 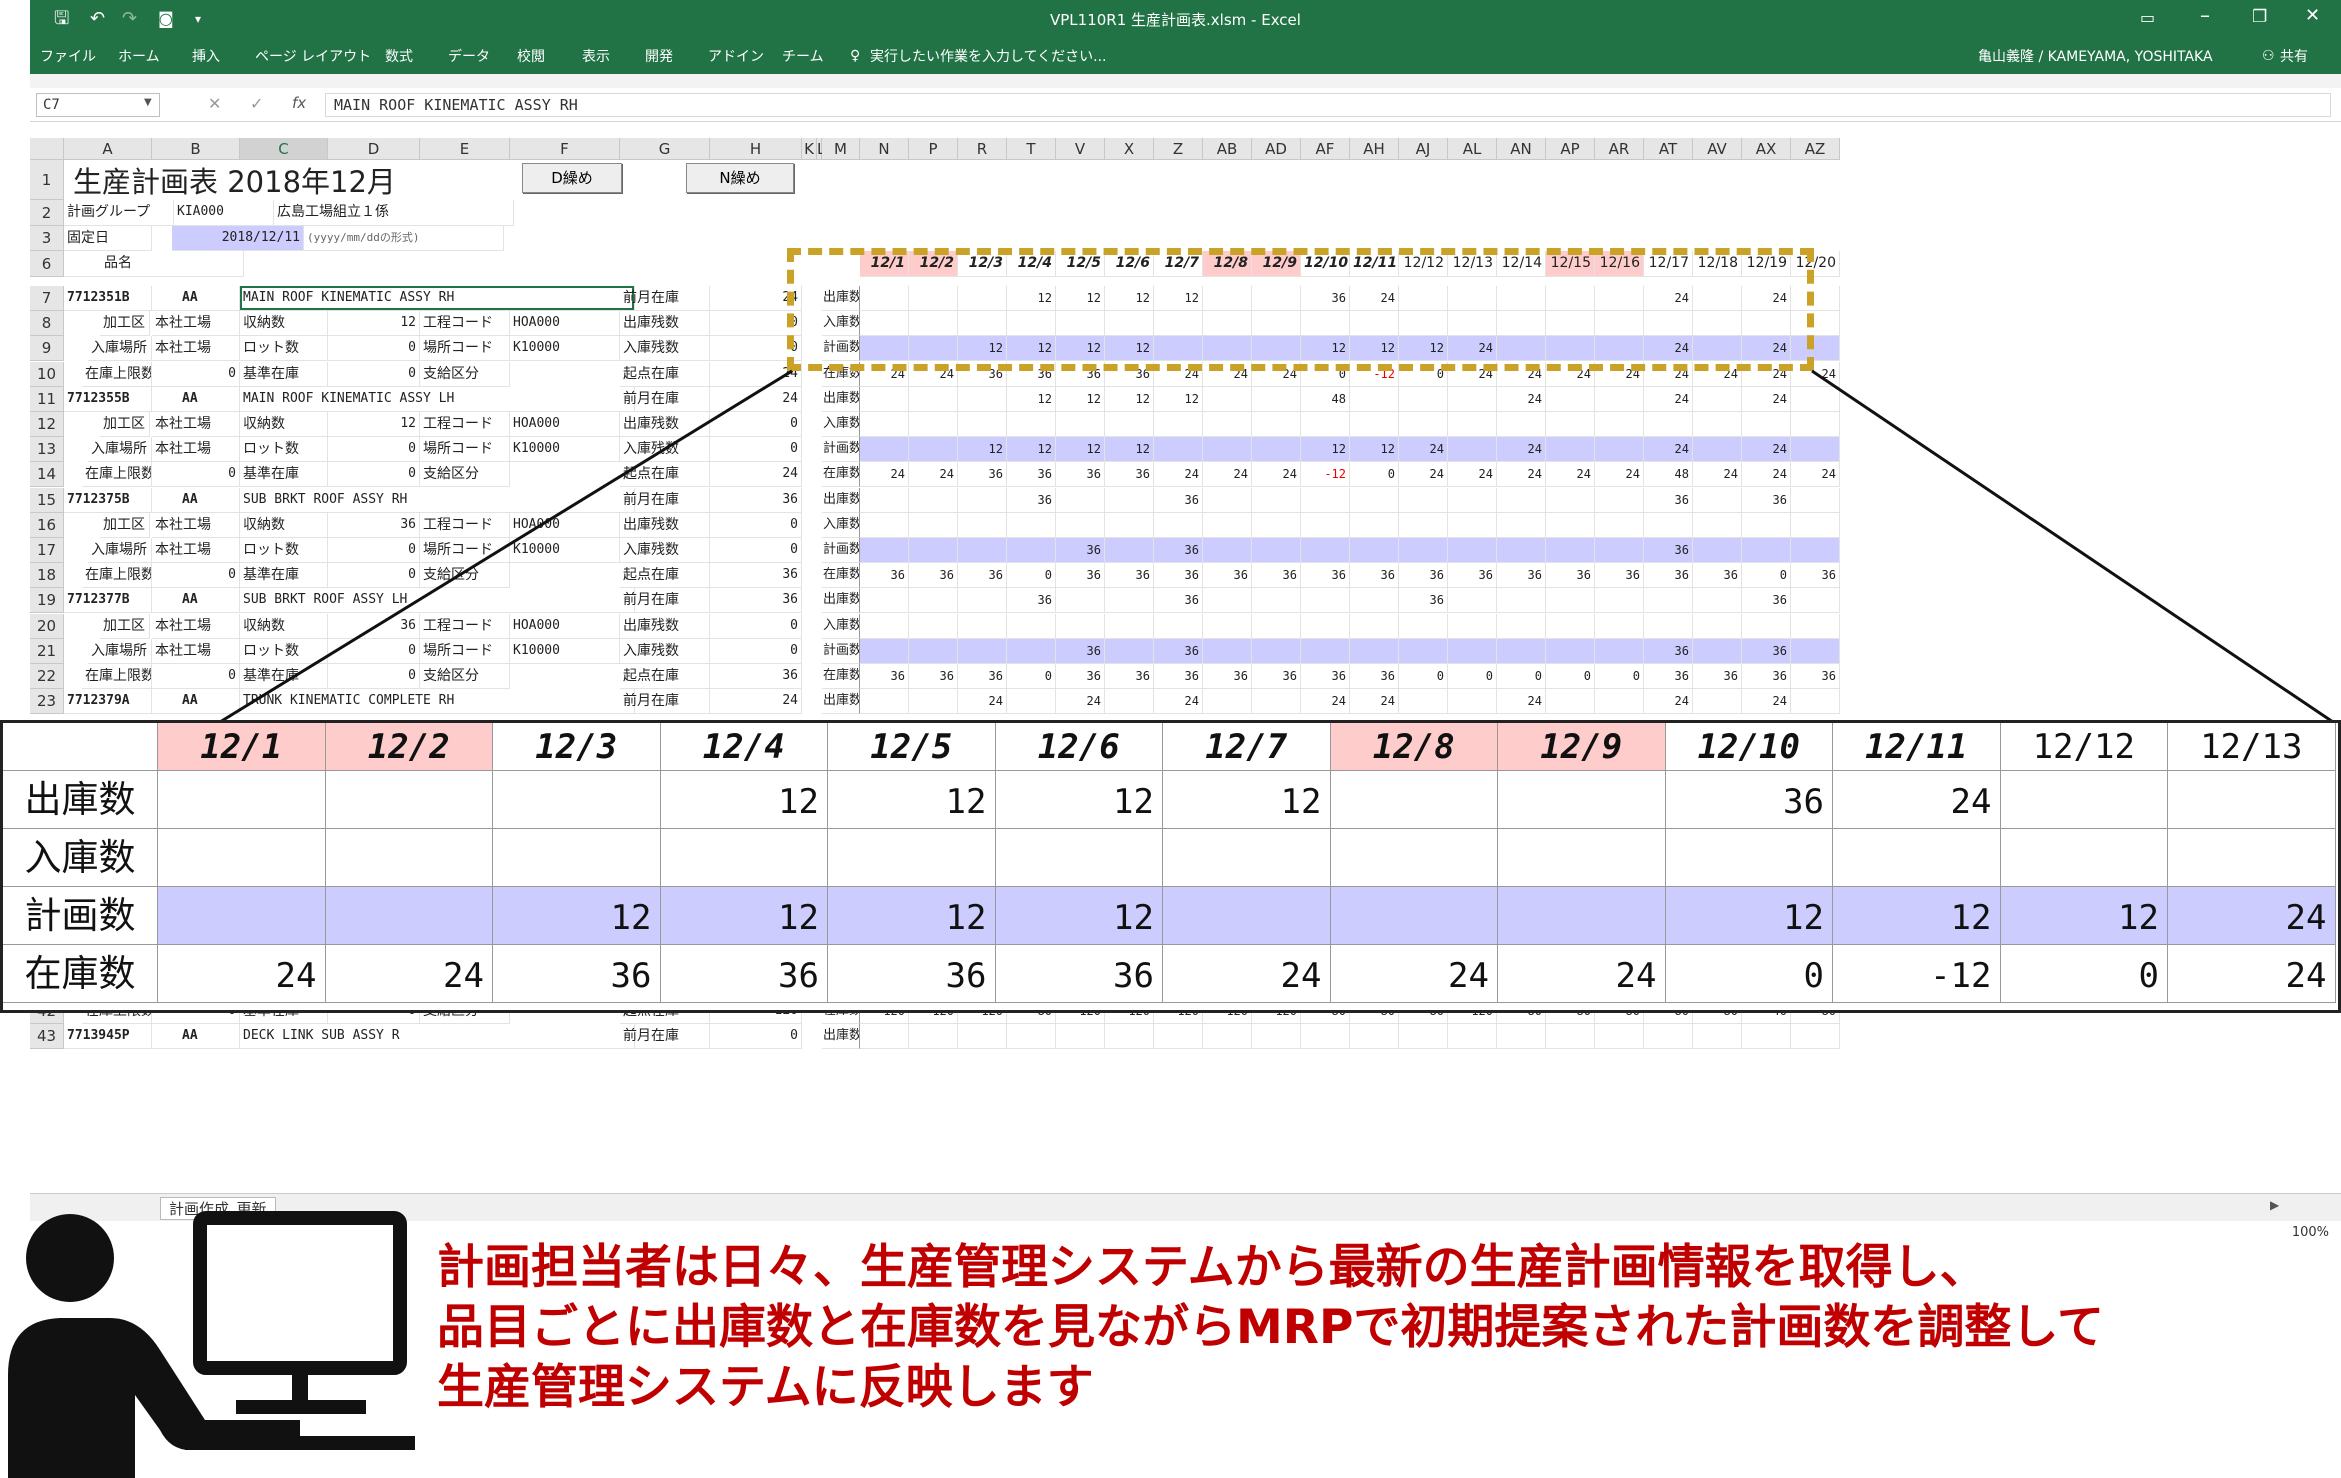 What do you see at coordinates (1917, 974) in the screenshot?
I see `zoom-cell: -12` at bounding box center [1917, 974].